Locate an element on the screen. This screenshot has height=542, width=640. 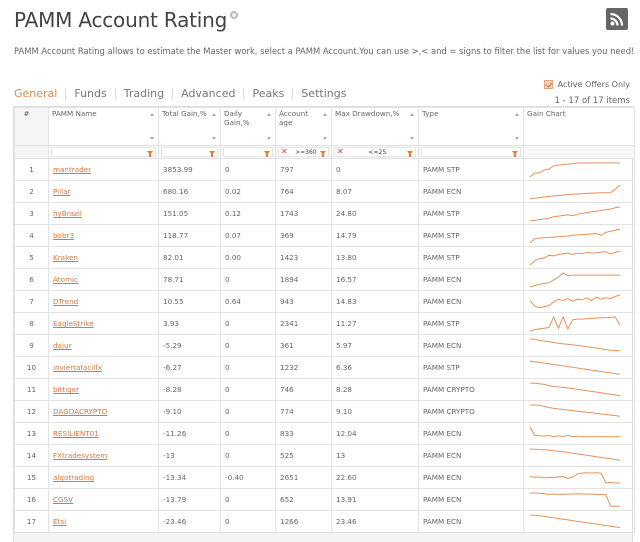
daily-gain-cell: -0.40 is located at coordinates (248, 477).